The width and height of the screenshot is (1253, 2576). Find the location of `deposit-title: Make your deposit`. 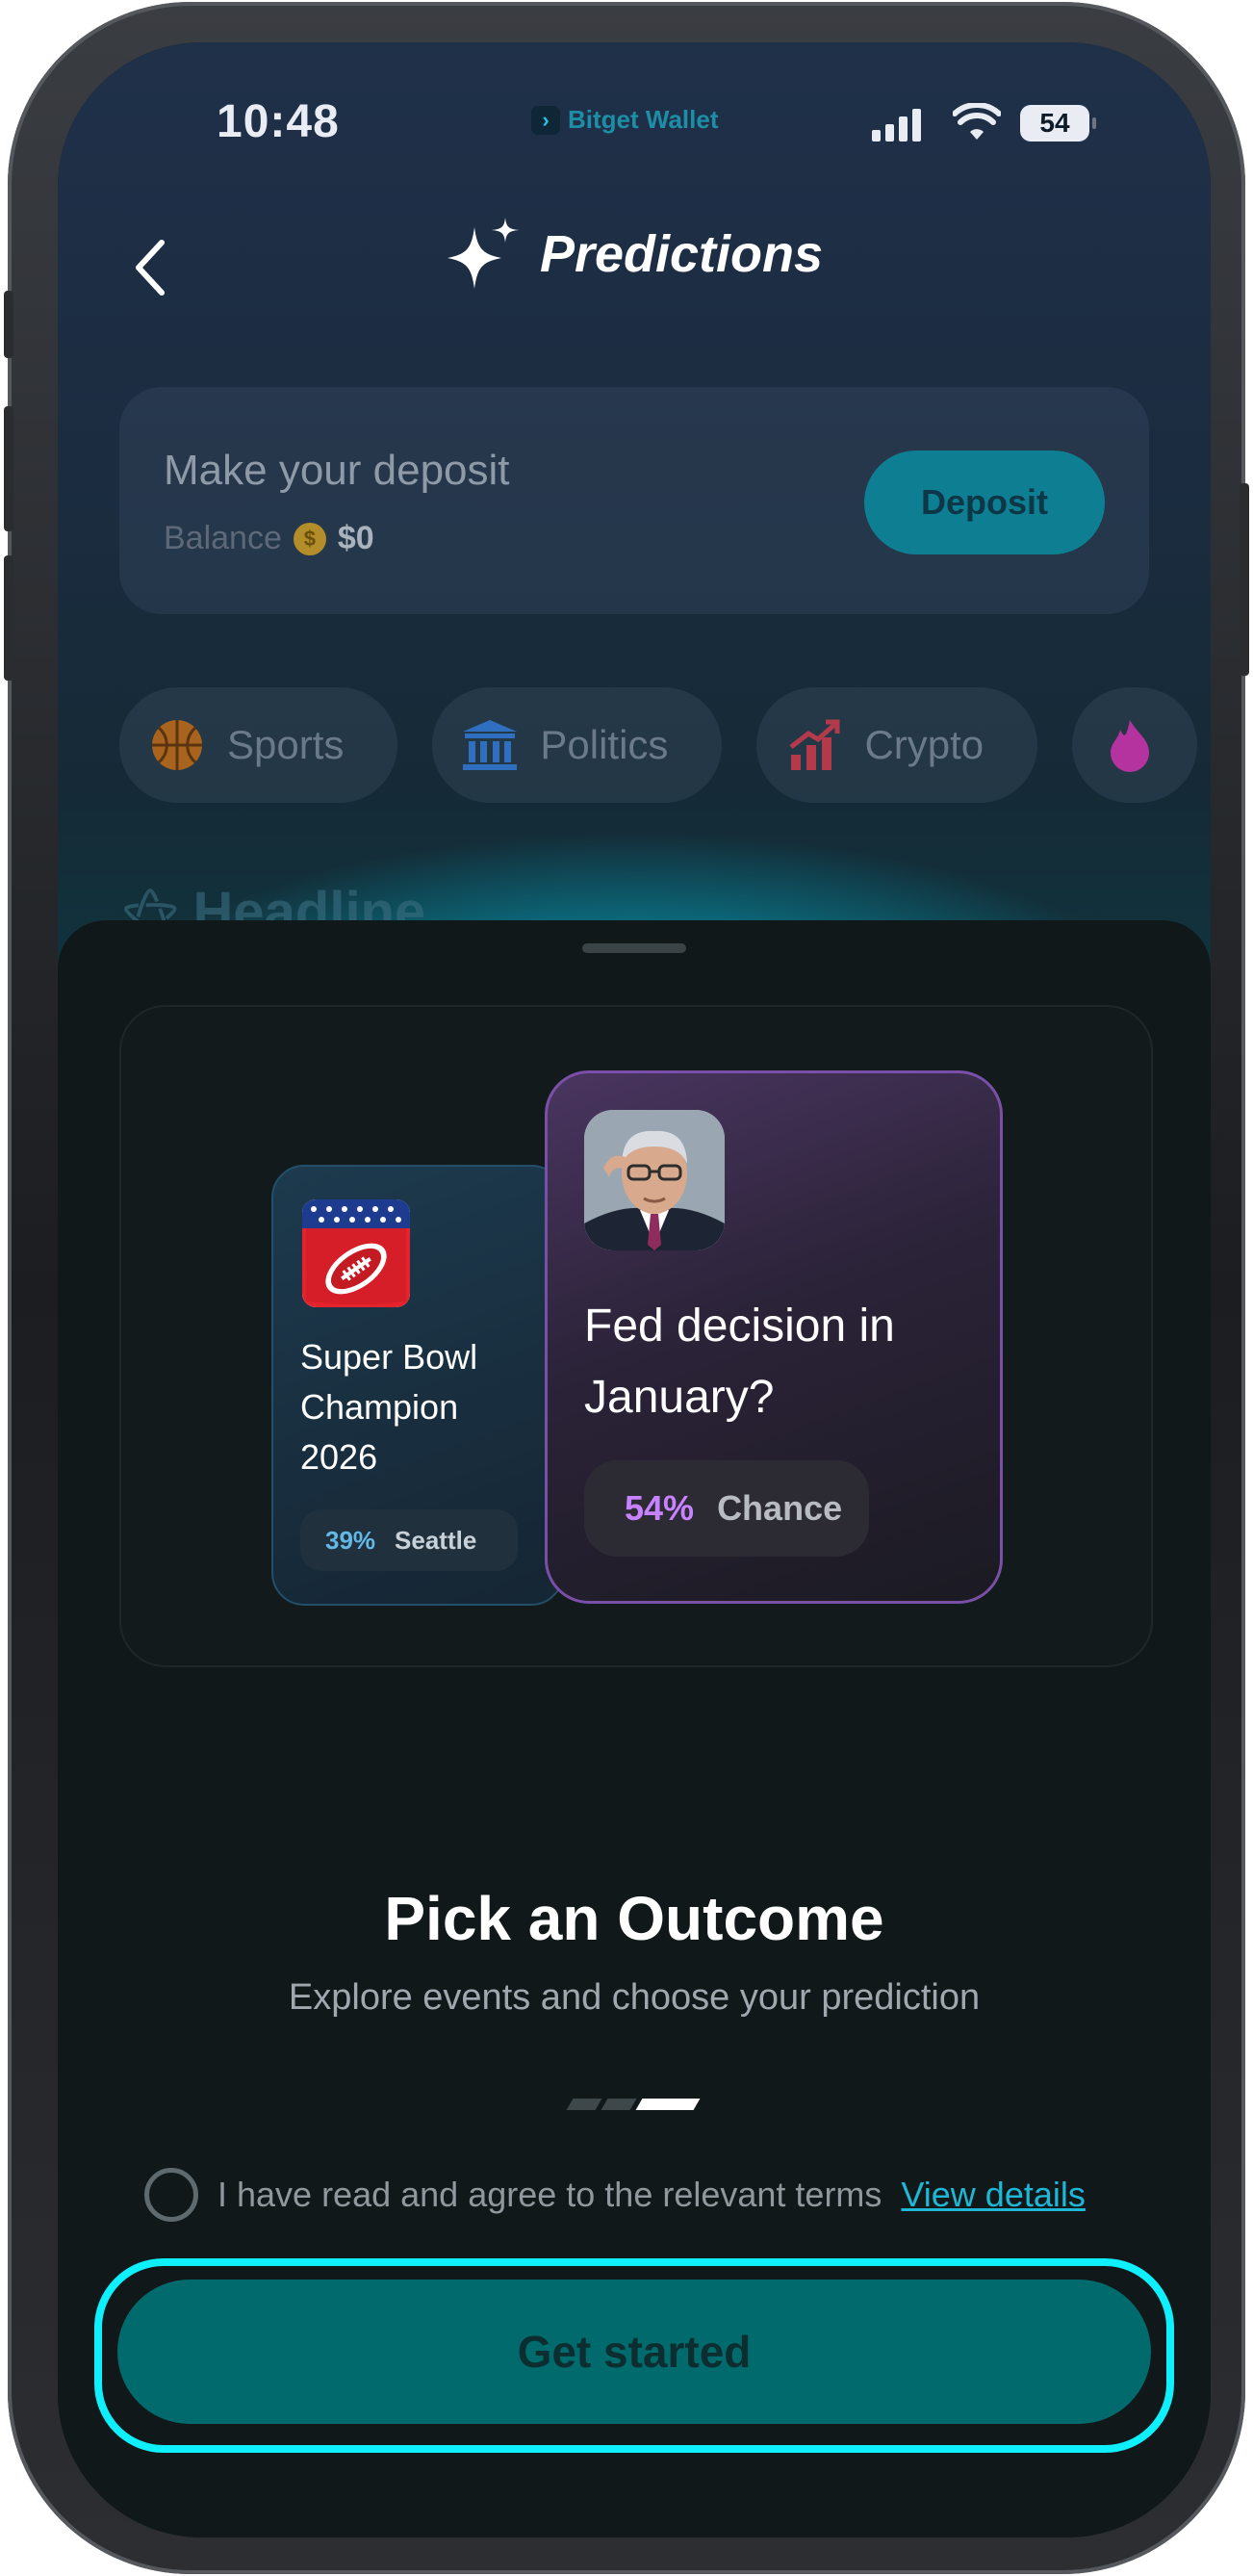

deposit-title: Make your deposit is located at coordinates (337, 471).